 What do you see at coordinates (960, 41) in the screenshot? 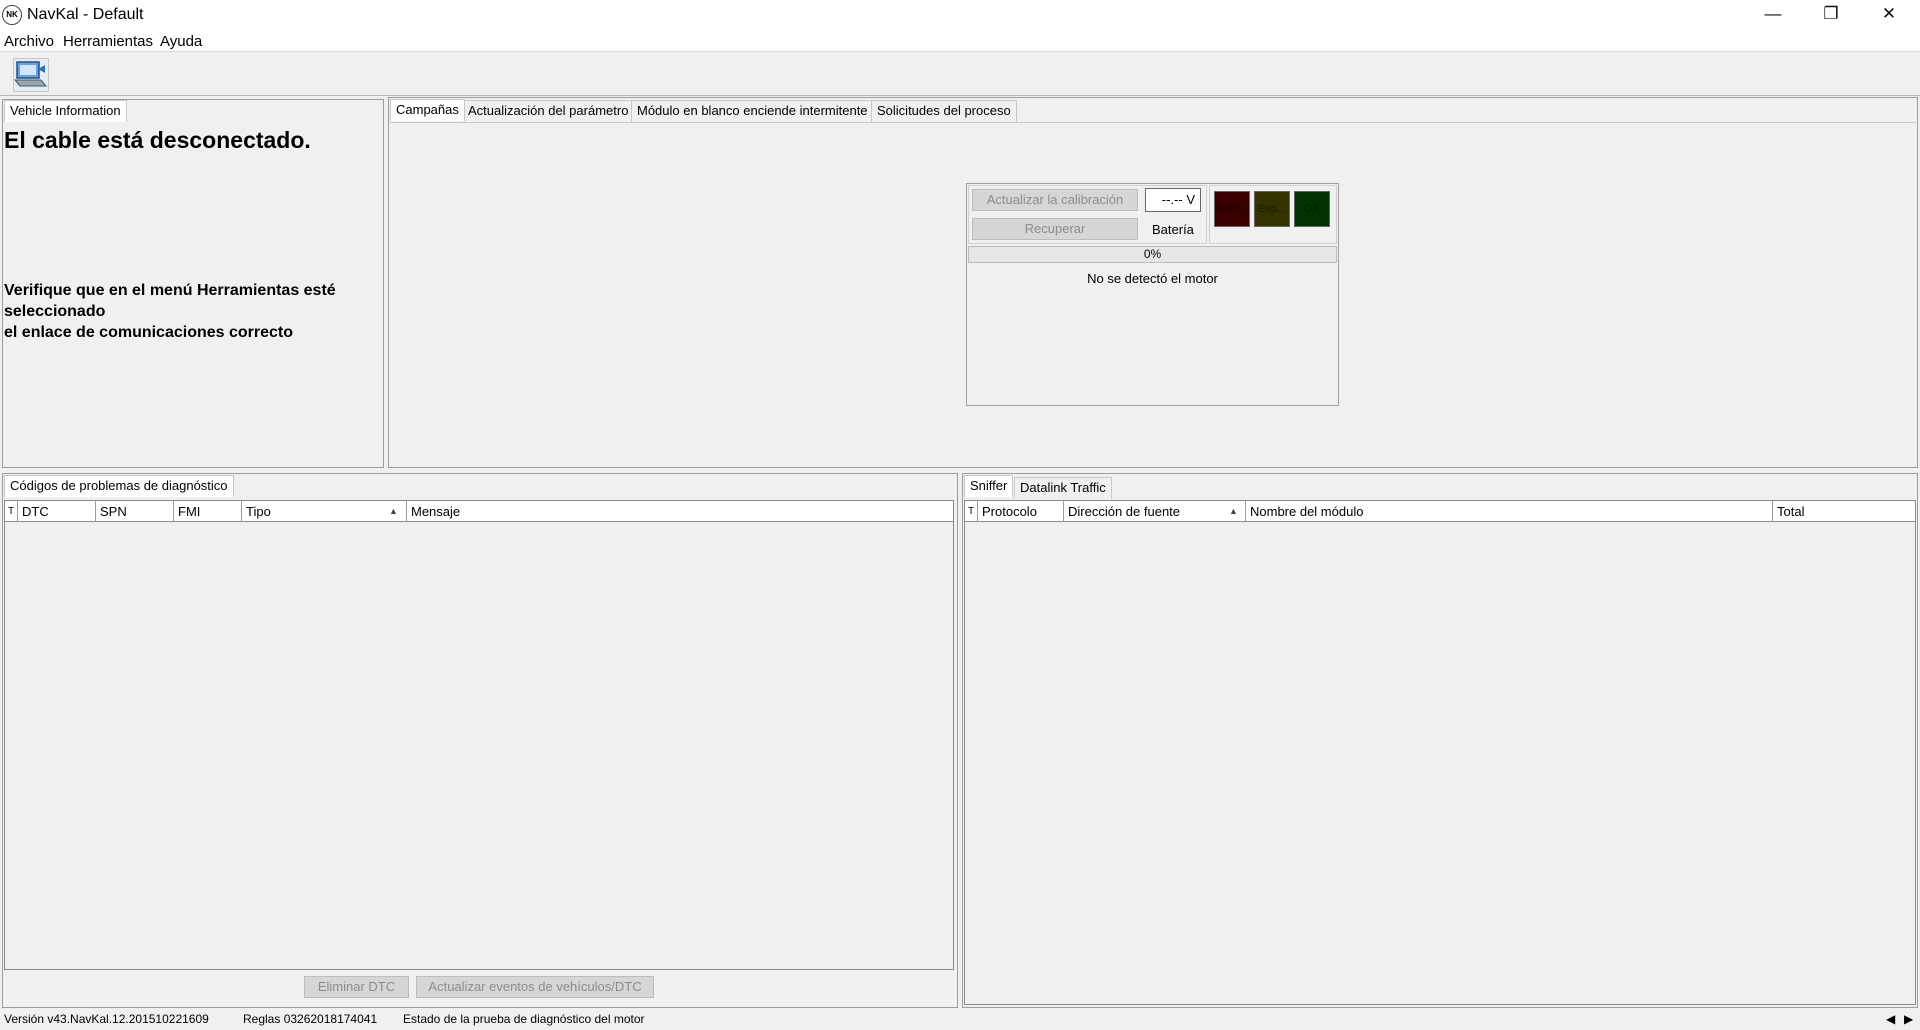
I see `menu-bar` at bounding box center [960, 41].